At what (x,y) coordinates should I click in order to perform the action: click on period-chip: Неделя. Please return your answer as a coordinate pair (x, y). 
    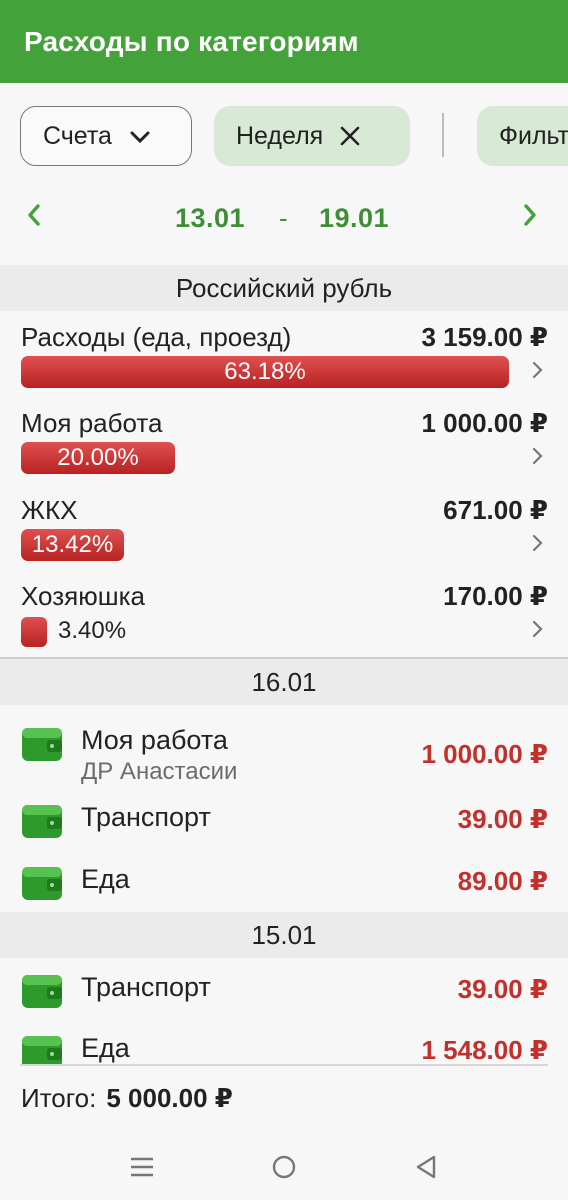
    Looking at the image, I should click on (312, 136).